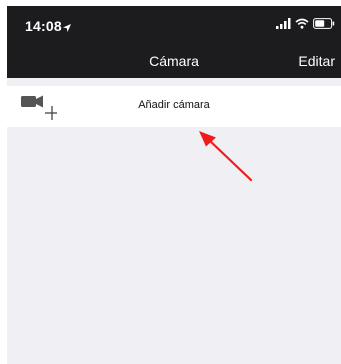 The width and height of the screenshot is (341, 364). I want to click on edit-button: Editar, so click(316, 61).